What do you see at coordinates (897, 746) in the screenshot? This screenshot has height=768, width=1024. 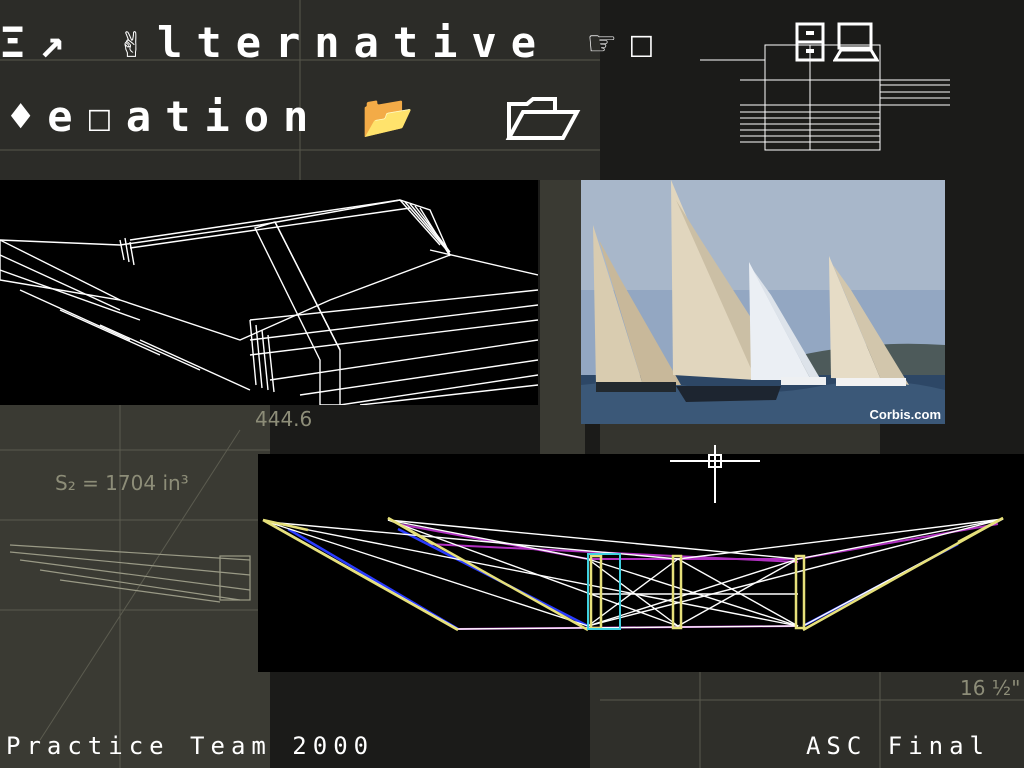 I see `footer-course-label: ASC Final` at bounding box center [897, 746].